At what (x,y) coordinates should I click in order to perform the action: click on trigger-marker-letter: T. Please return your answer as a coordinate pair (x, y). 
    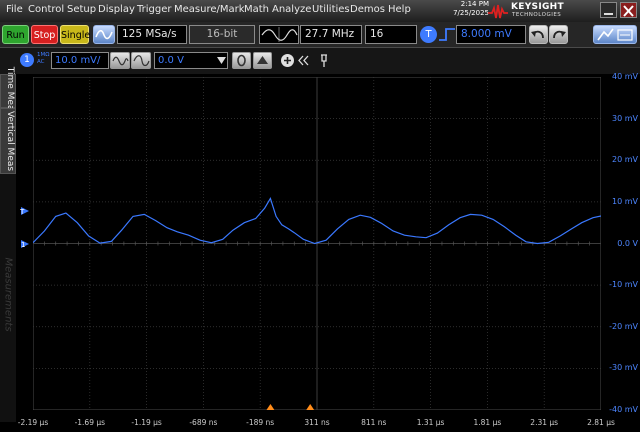
    Looking at the image, I should click on (22, 212).